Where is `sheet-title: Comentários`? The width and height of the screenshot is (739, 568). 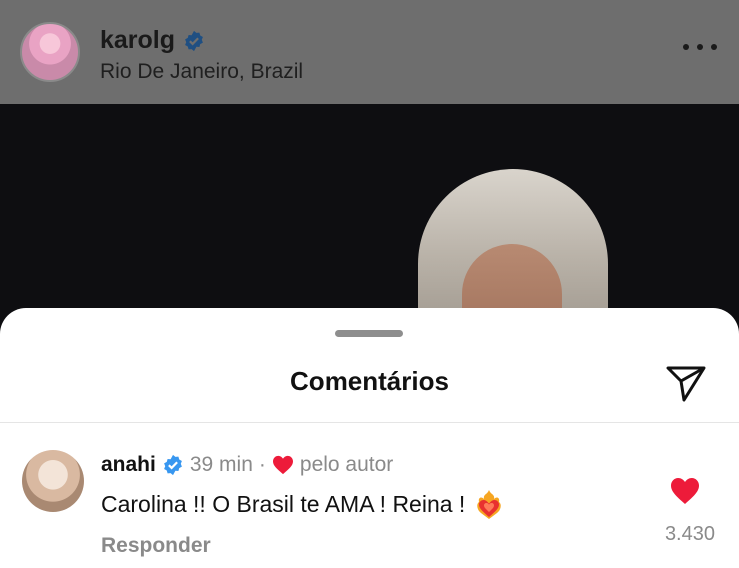
sheet-title: Comentários is located at coordinates (369, 381).